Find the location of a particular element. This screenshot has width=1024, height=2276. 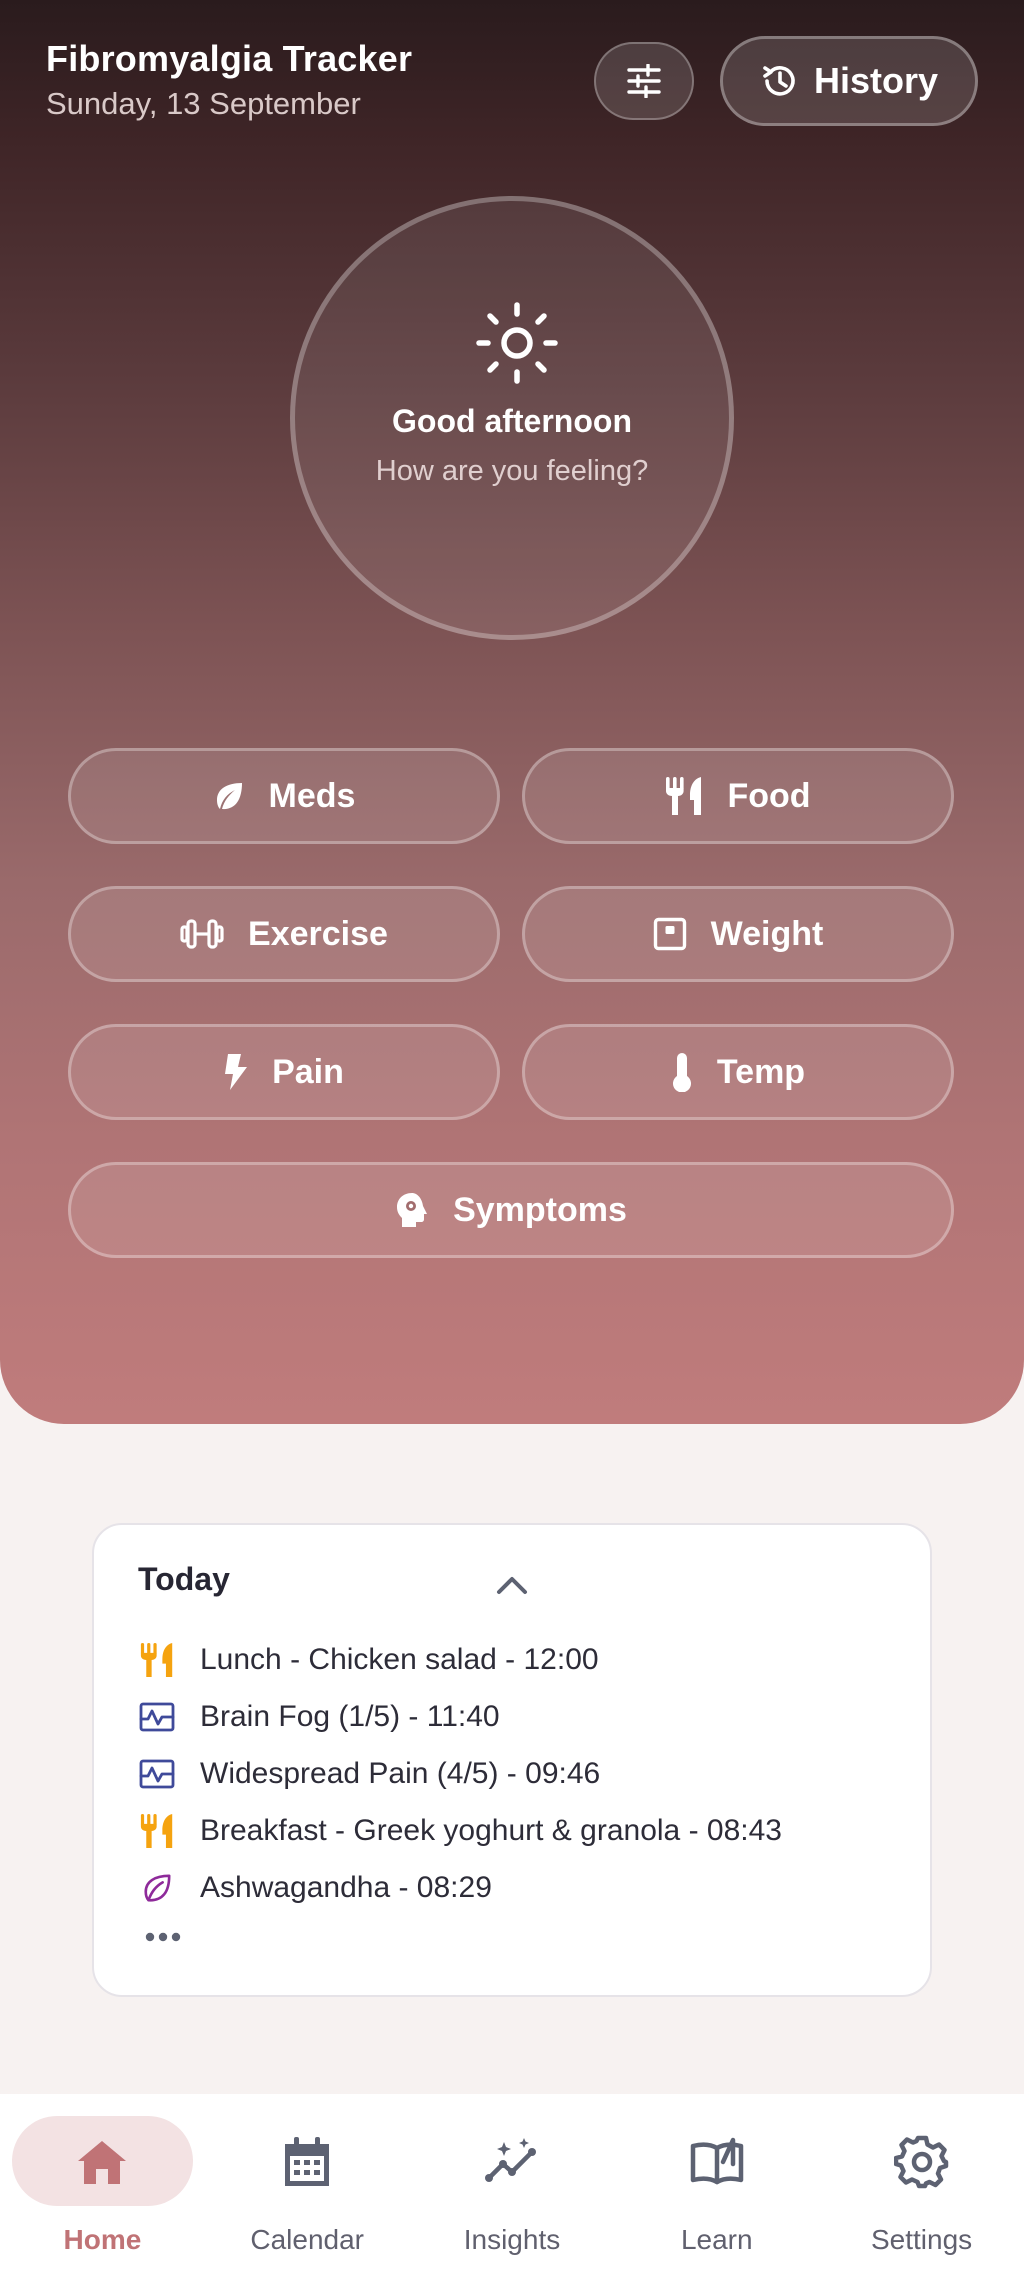

calendar-icon is located at coordinates (307, 2161).